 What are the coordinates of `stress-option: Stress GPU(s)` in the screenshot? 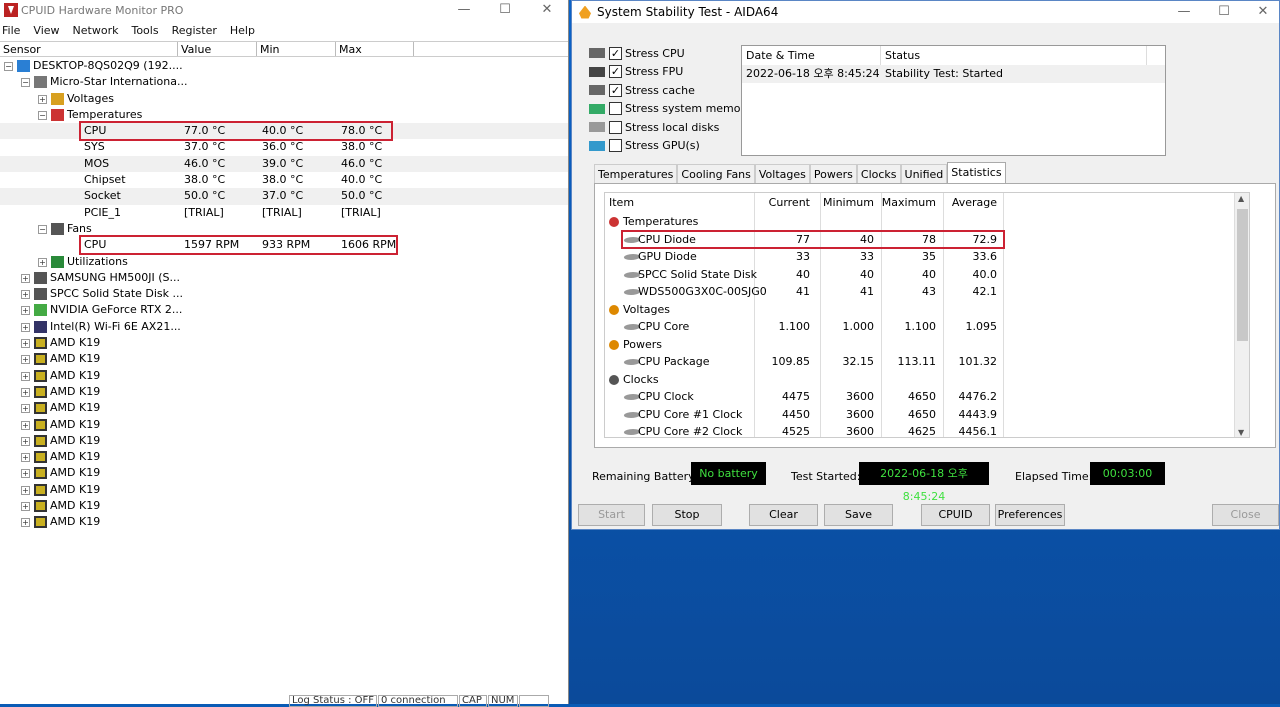 It's located at (644, 146).